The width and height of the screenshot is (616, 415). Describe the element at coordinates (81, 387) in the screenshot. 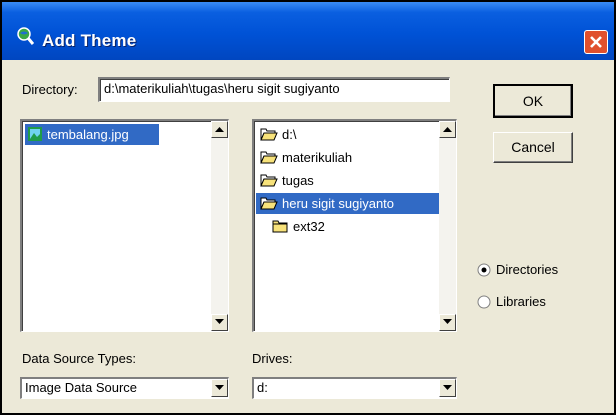

I see `data-source-types-value: Image Data Source` at that location.